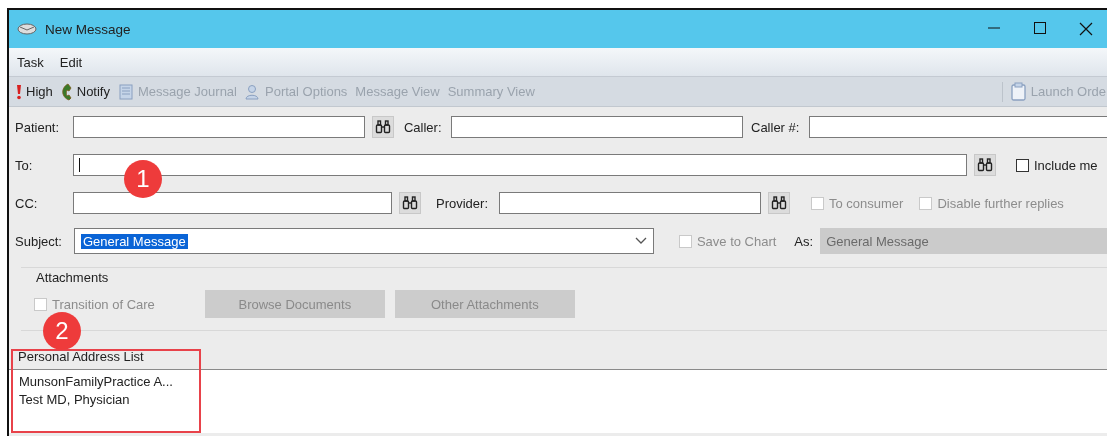 Image resolution: width=1107 pixels, height=436 pixels. I want to click on cc-field, so click(232, 203).